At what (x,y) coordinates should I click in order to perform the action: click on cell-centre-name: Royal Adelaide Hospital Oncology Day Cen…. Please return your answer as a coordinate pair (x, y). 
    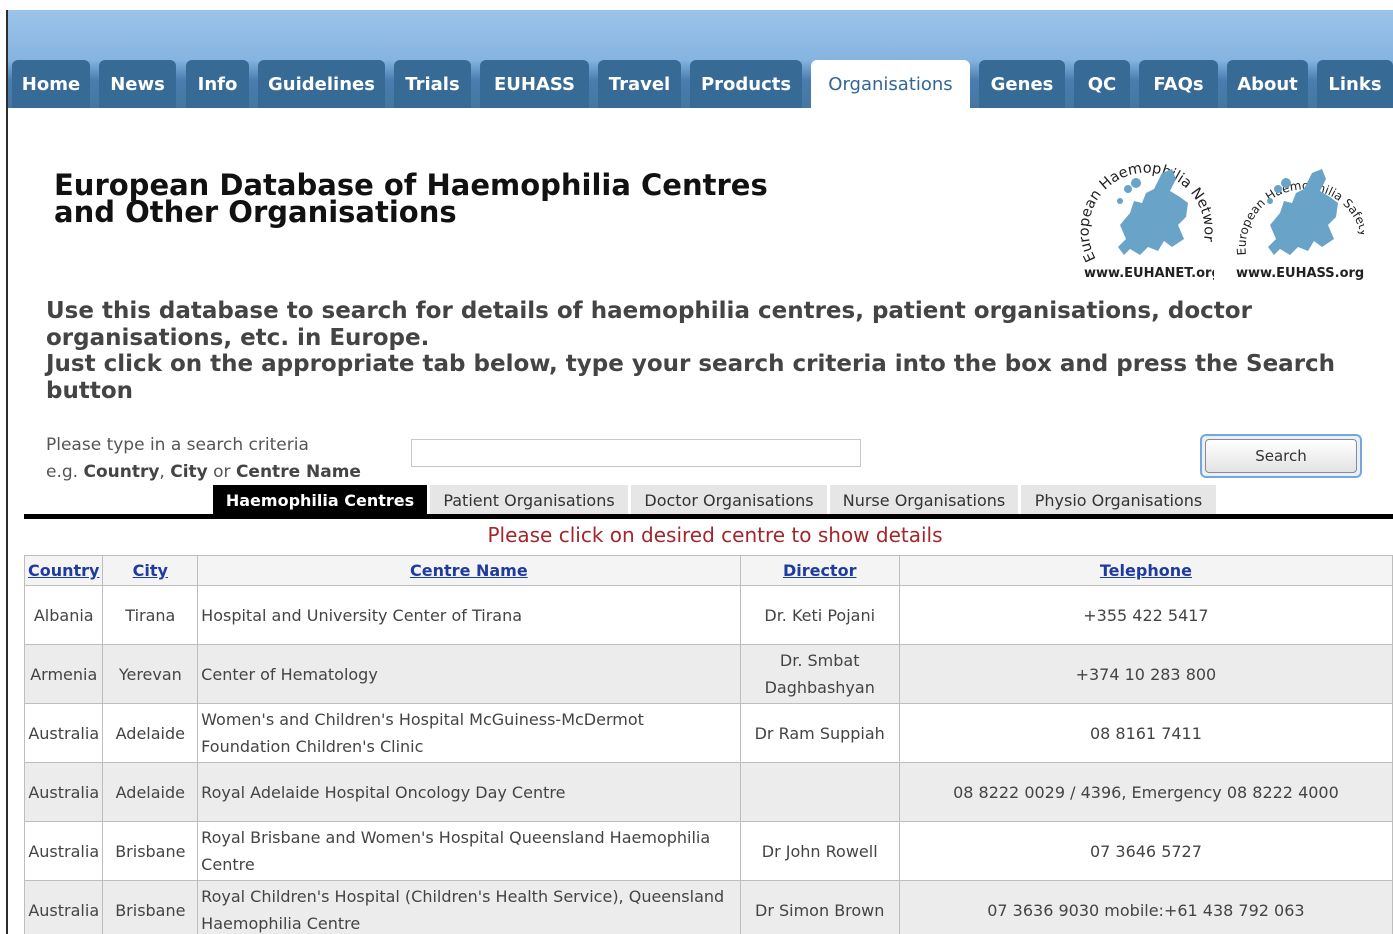
    Looking at the image, I should click on (469, 792).